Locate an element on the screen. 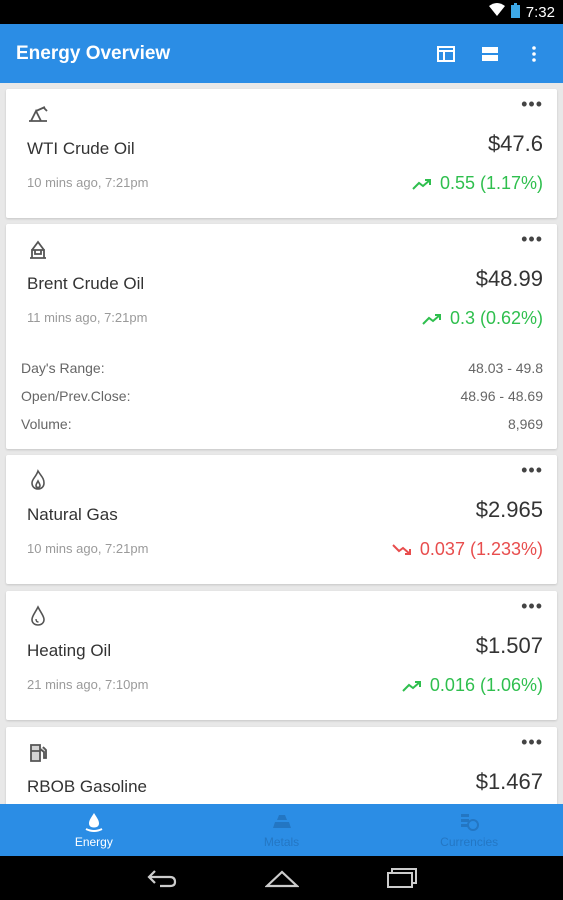 Image resolution: width=563 pixels, height=900 pixels. detail-value: 48.96 - 48.69 is located at coordinates (501, 396).